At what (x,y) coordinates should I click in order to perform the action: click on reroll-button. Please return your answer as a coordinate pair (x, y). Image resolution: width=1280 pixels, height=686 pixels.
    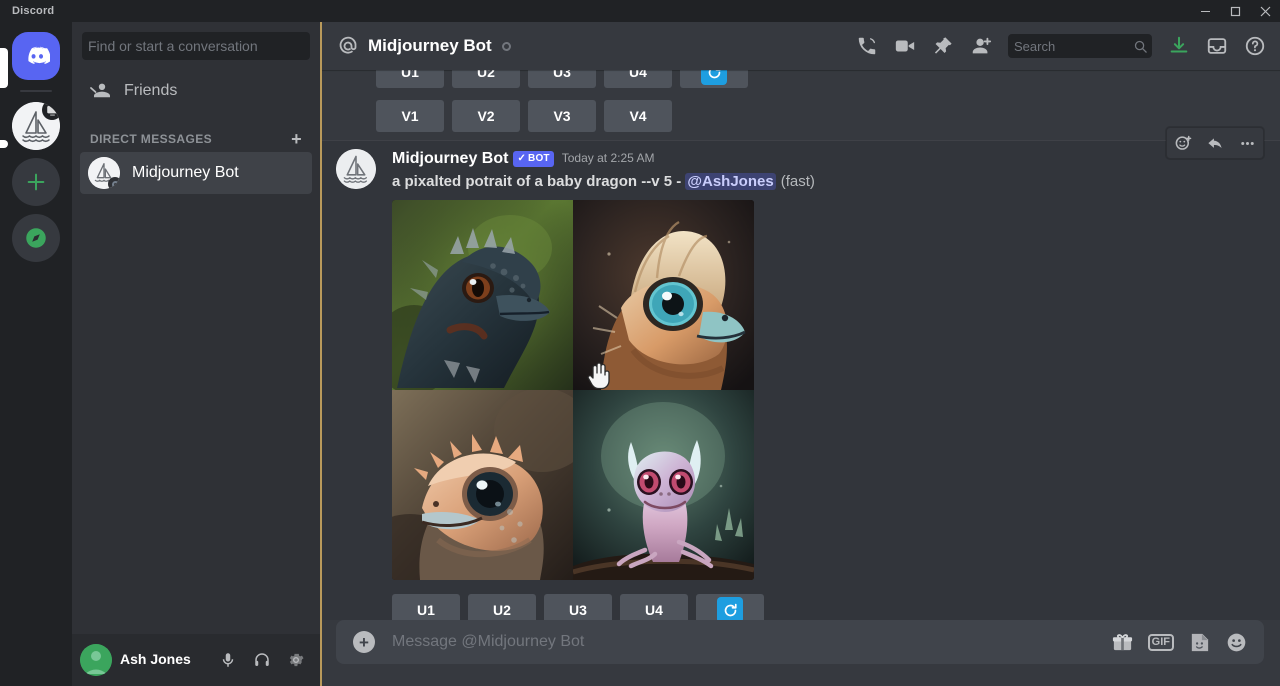
    Looking at the image, I should click on (730, 607).